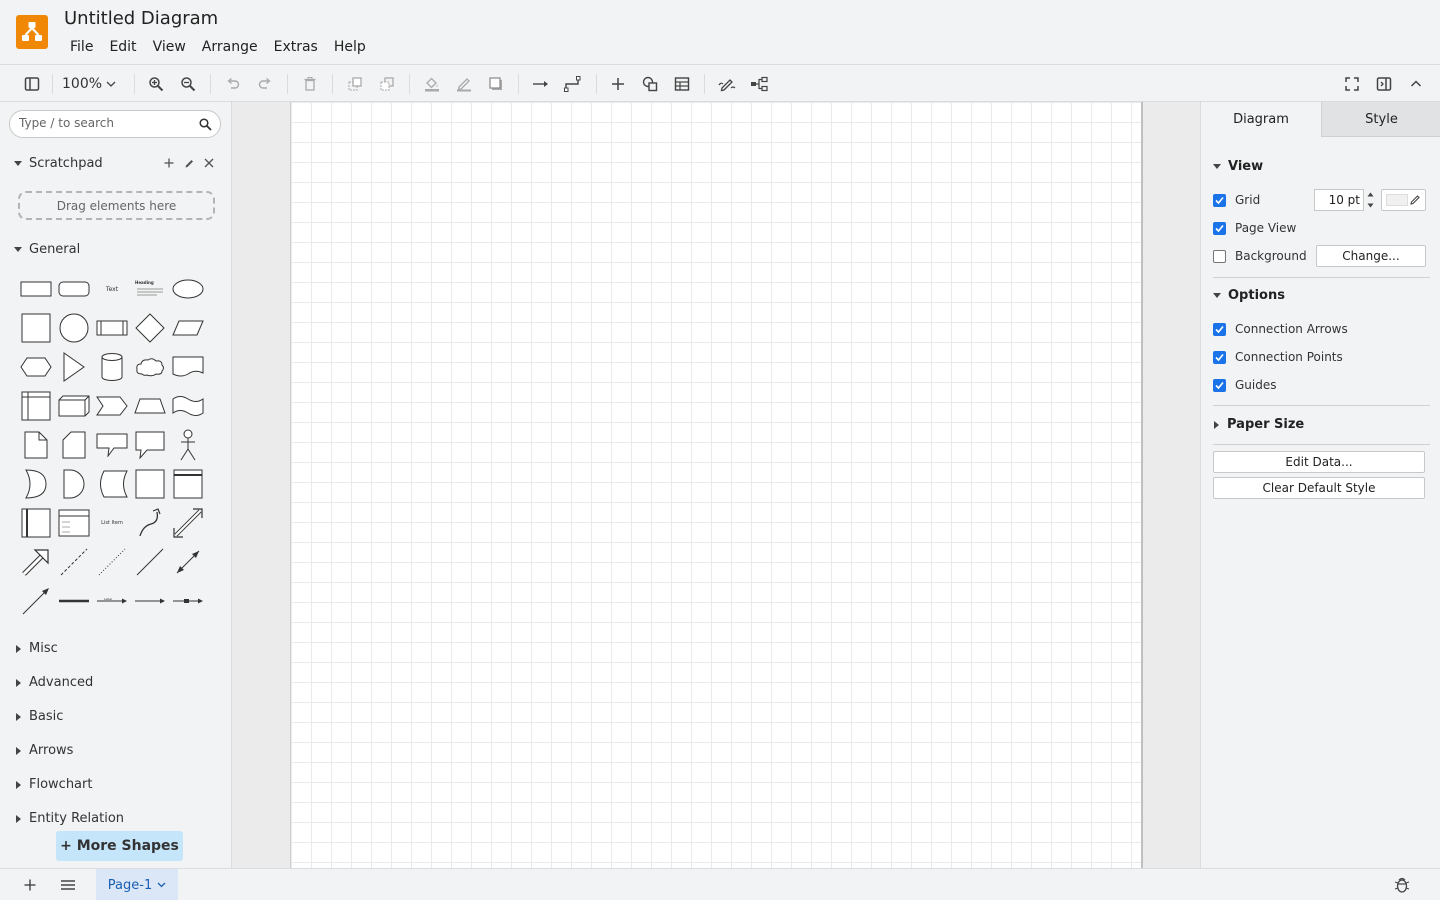 The width and height of the screenshot is (1440, 900). Describe the element at coordinates (74, 406) in the screenshot. I see `cube-shape` at that location.